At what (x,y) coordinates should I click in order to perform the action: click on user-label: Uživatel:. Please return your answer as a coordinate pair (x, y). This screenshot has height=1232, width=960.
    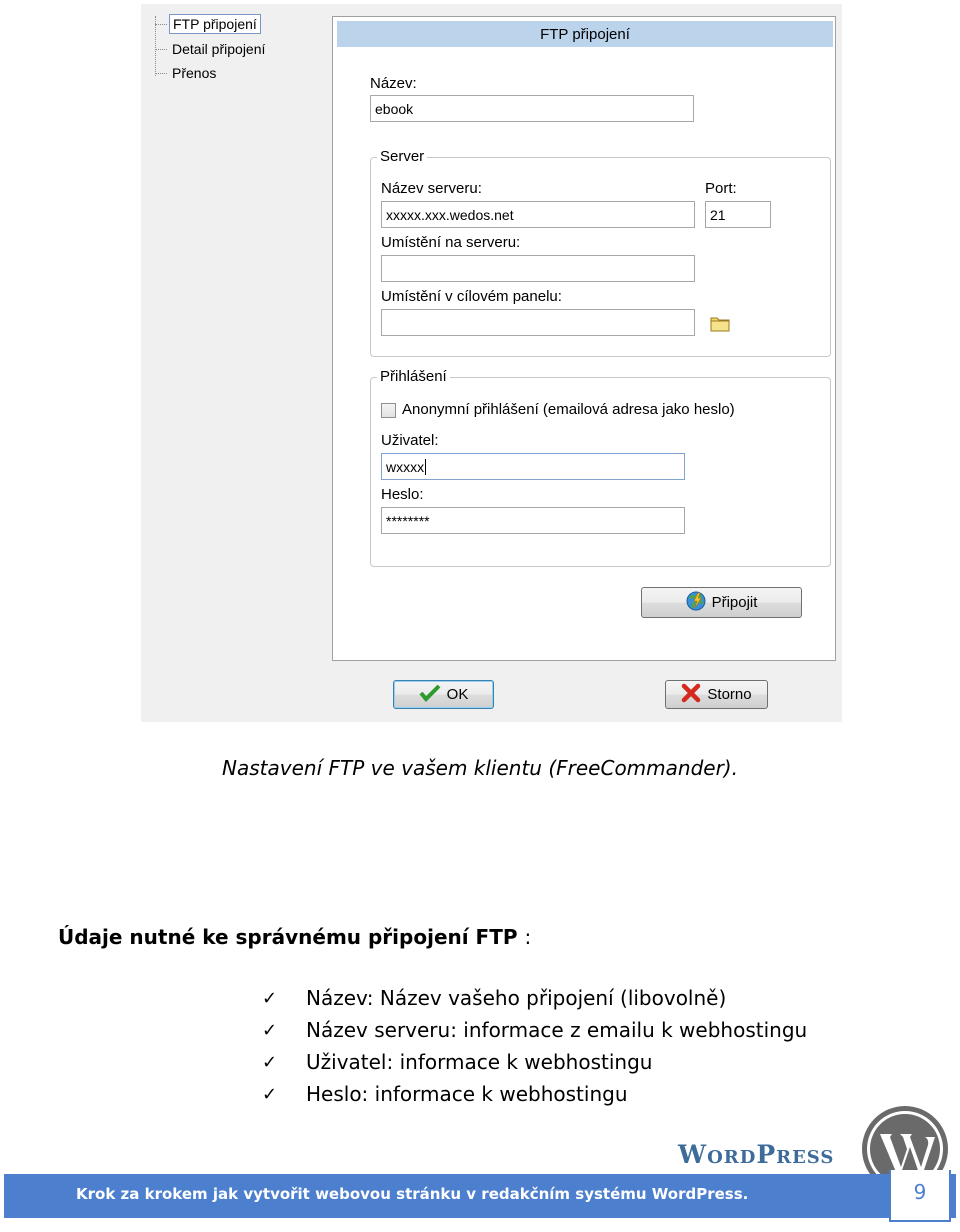
    Looking at the image, I should click on (410, 440).